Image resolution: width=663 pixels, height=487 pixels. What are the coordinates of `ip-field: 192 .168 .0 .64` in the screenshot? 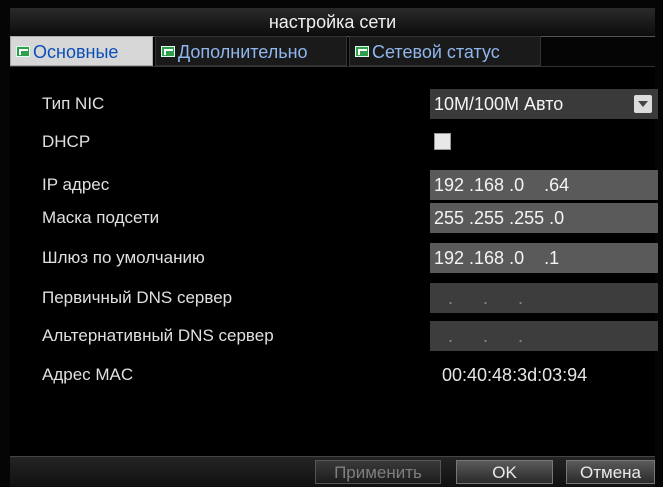 It's located at (544, 185).